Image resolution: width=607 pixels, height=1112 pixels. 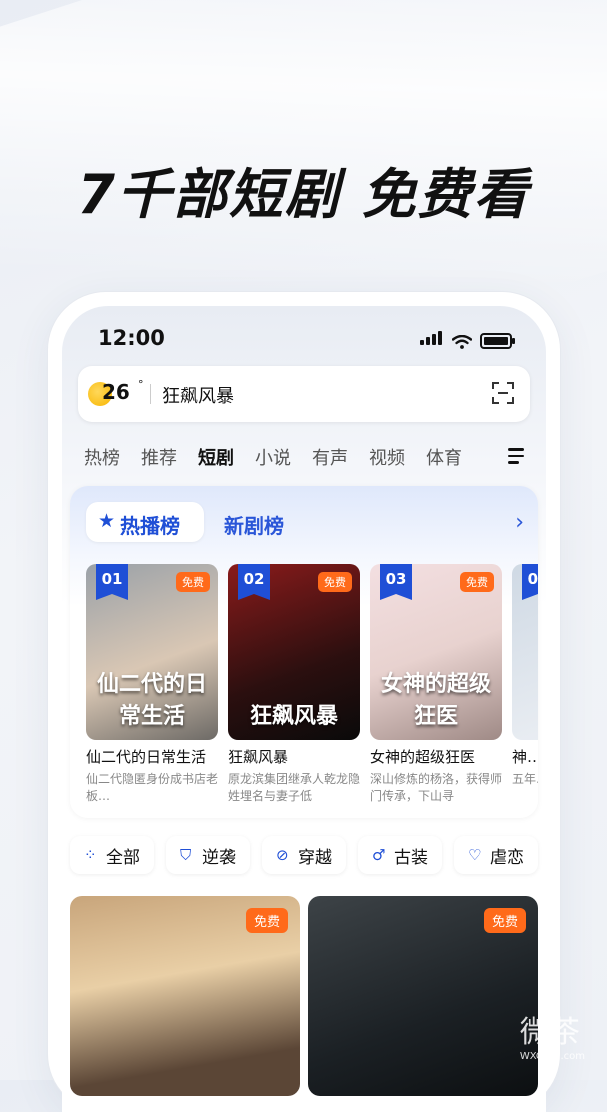 What do you see at coordinates (293, 716) in the screenshot?
I see `poster-title: 狂飙风暴` at bounding box center [293, 716].